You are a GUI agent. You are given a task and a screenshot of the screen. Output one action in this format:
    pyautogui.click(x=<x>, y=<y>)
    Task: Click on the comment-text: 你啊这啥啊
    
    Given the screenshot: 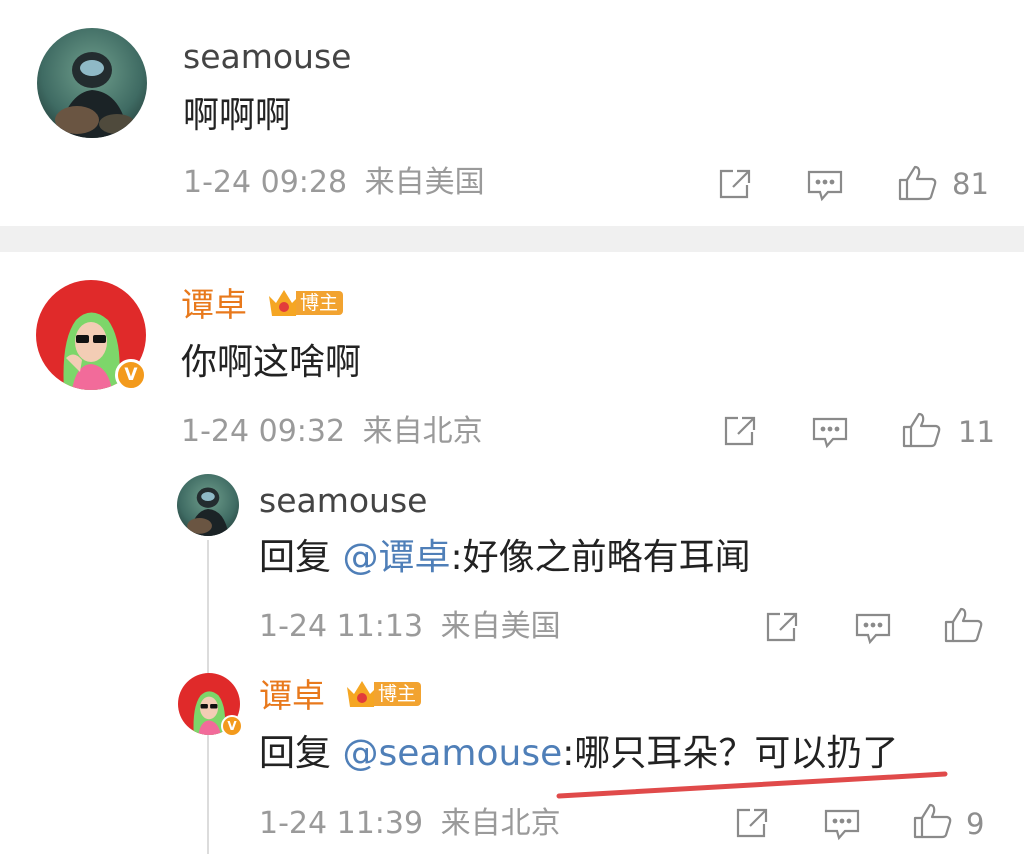 What is the action you would take?
    pyautogui.click(x=271, y=362)
    